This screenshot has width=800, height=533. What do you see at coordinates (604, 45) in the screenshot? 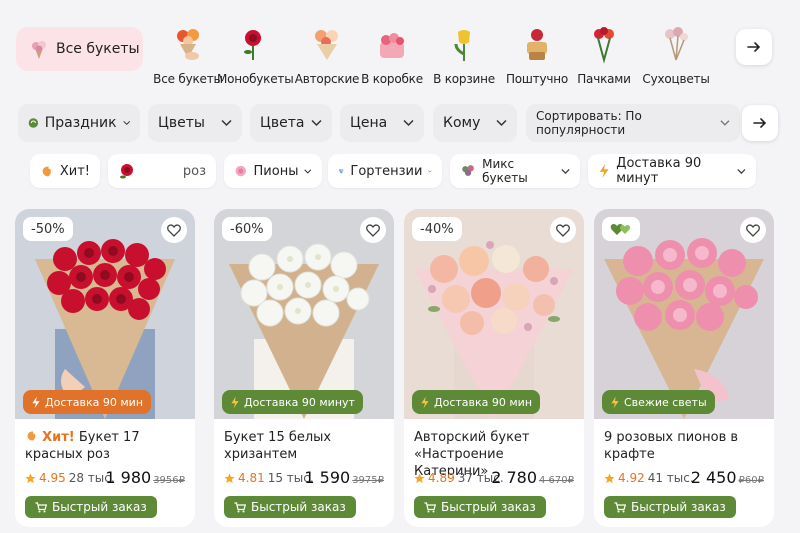
I see `bundle-icon` at bounding box center [604, 45].